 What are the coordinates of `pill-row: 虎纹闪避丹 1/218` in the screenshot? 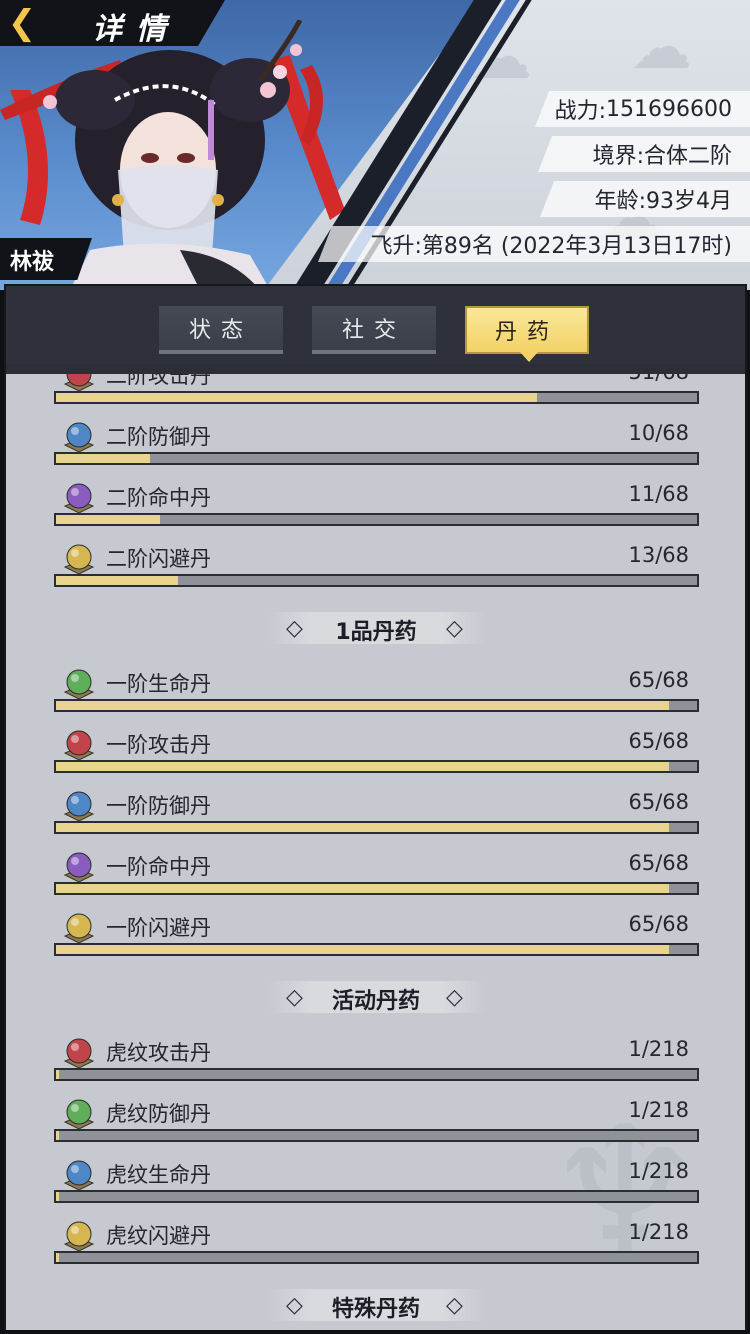 It's located at (375, 1242).